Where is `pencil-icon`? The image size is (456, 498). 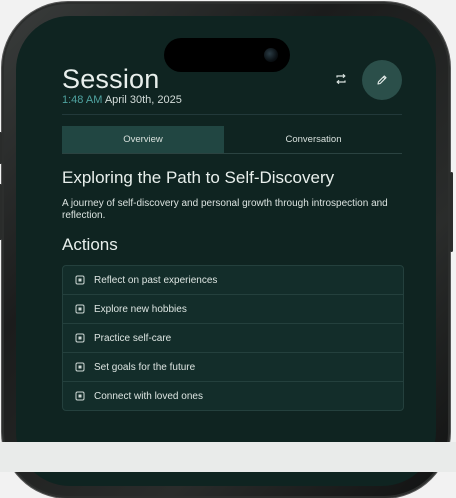 pencil-icon is located at coordinates (382, 80).